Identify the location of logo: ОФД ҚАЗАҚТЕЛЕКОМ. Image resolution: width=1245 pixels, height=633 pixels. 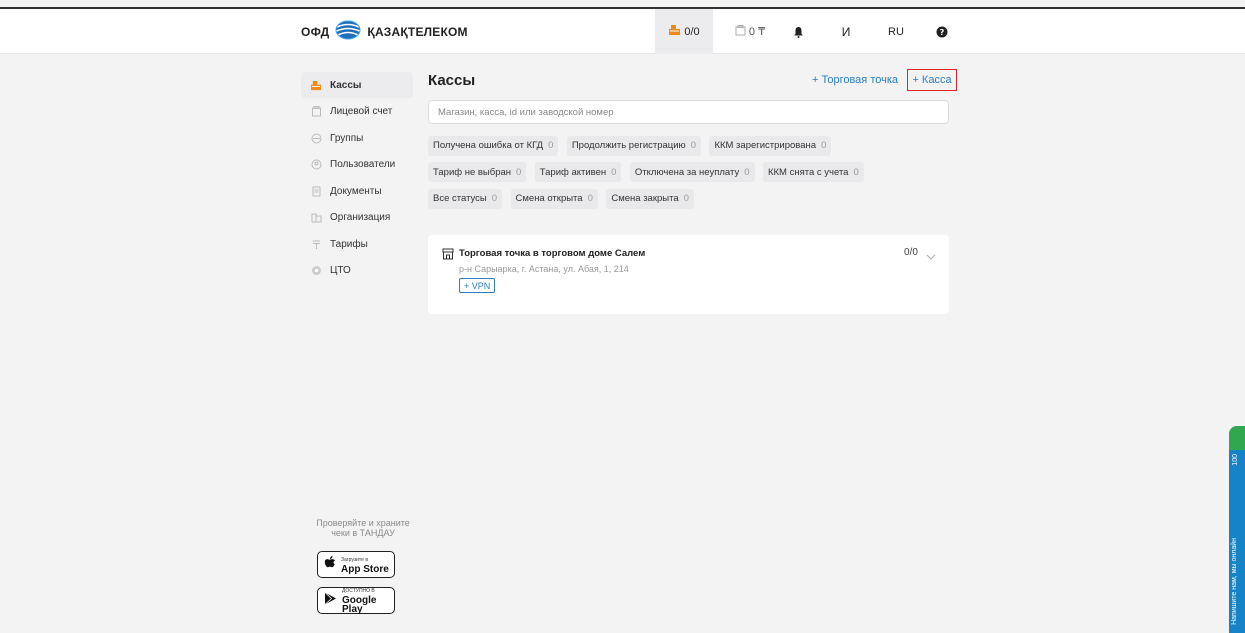
(384, 32).